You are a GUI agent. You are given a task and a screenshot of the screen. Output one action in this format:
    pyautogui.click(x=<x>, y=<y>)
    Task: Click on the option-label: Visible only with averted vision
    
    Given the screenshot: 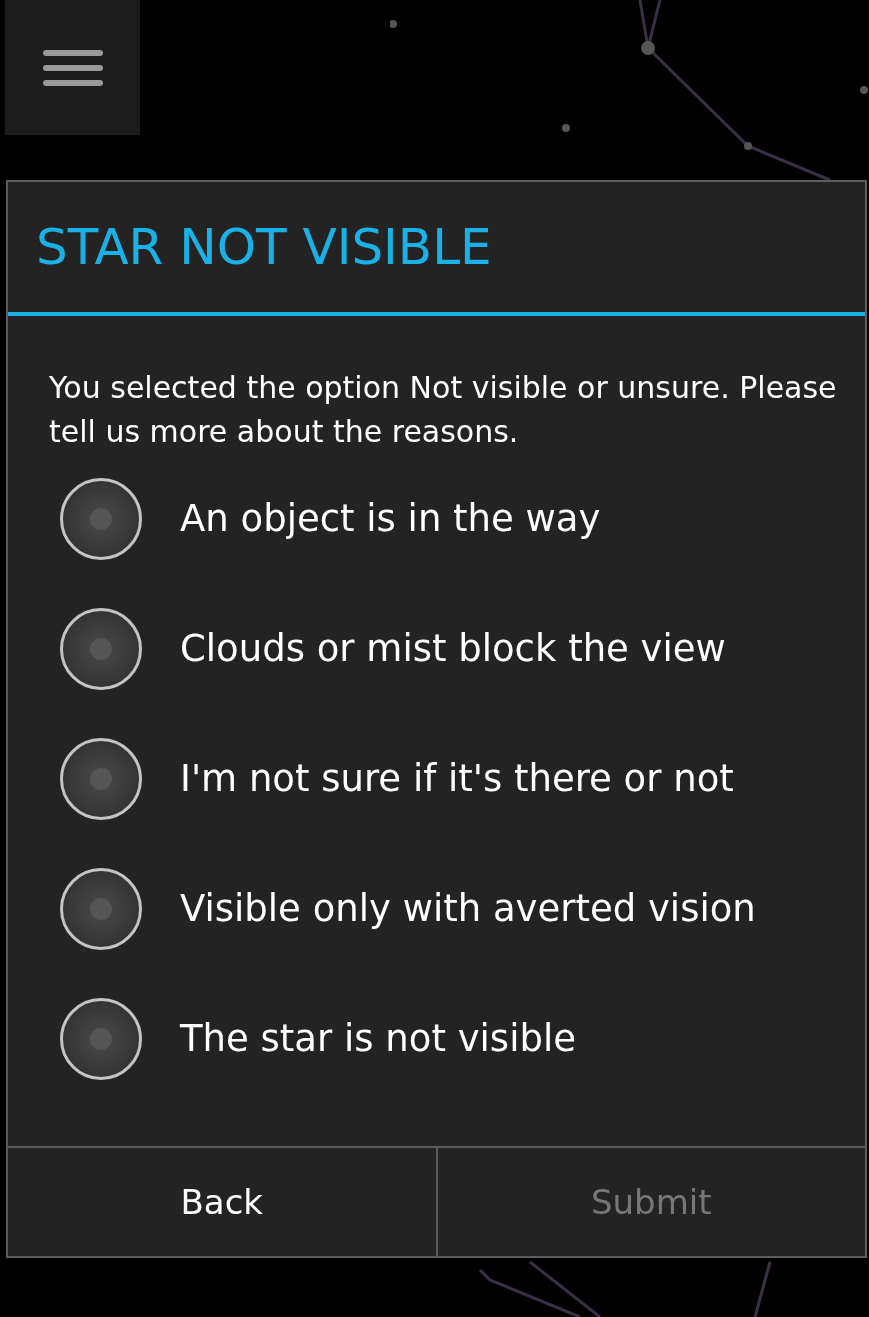 What is the action you would take?
    pyautogui.click(x=468, y=909)
    